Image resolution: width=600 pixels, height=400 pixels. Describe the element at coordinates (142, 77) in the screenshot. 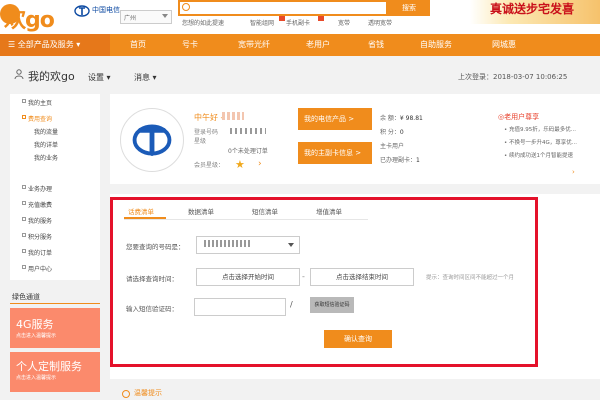

I see `messages-label: 消息` at that location.